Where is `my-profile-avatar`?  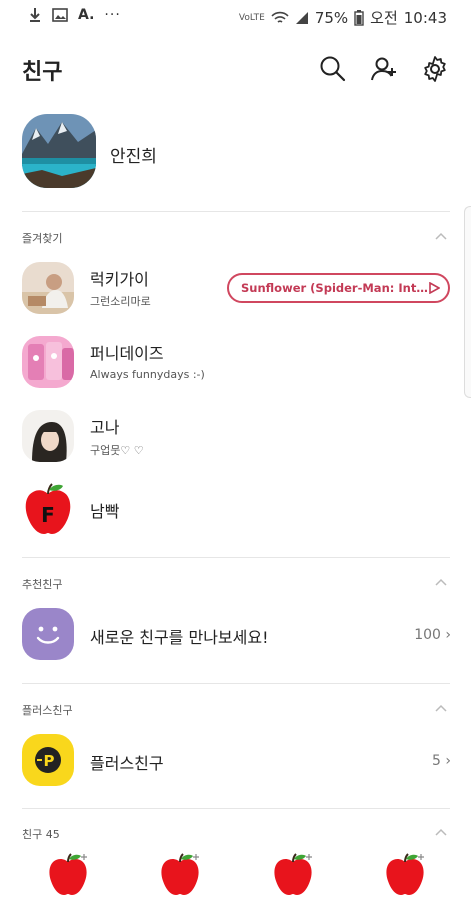
my-profile-avatar is located at coordinates (59, 151).